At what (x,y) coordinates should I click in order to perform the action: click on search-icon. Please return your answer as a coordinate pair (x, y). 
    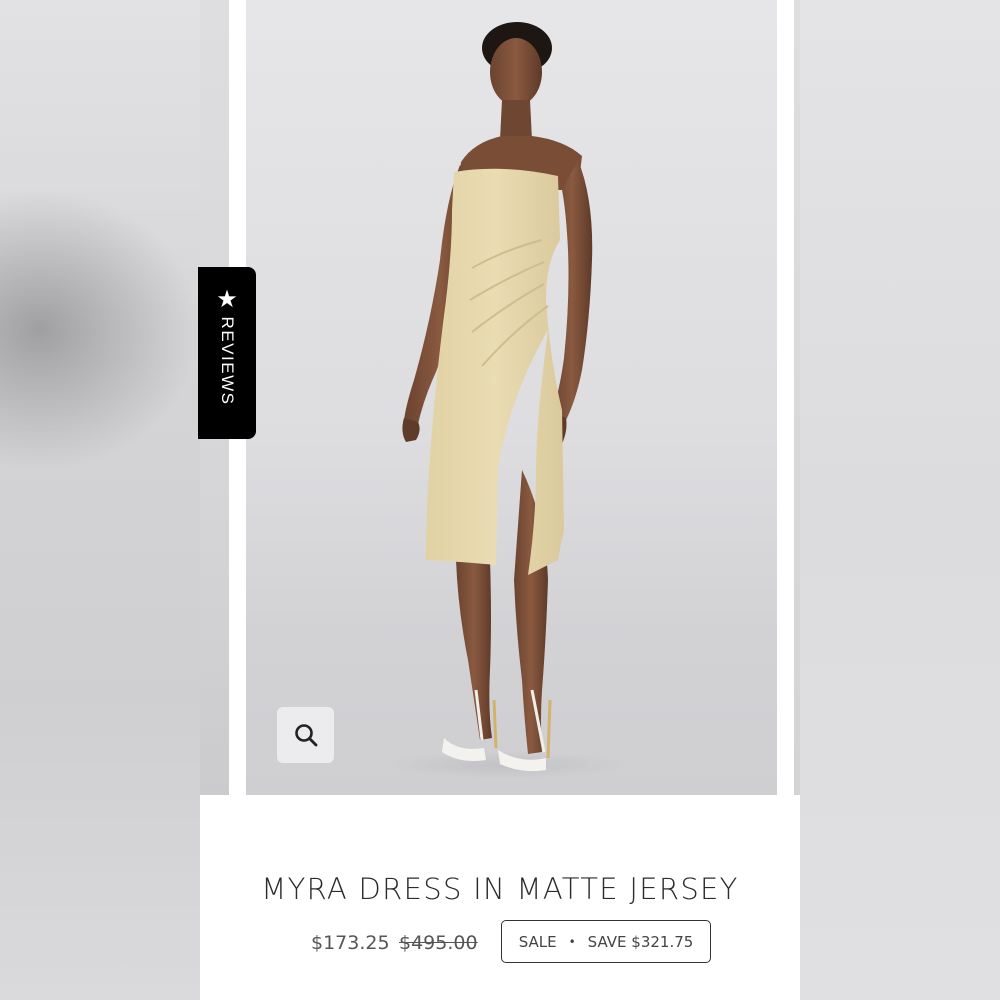
    Looking at the image, I should click on (305, 735).